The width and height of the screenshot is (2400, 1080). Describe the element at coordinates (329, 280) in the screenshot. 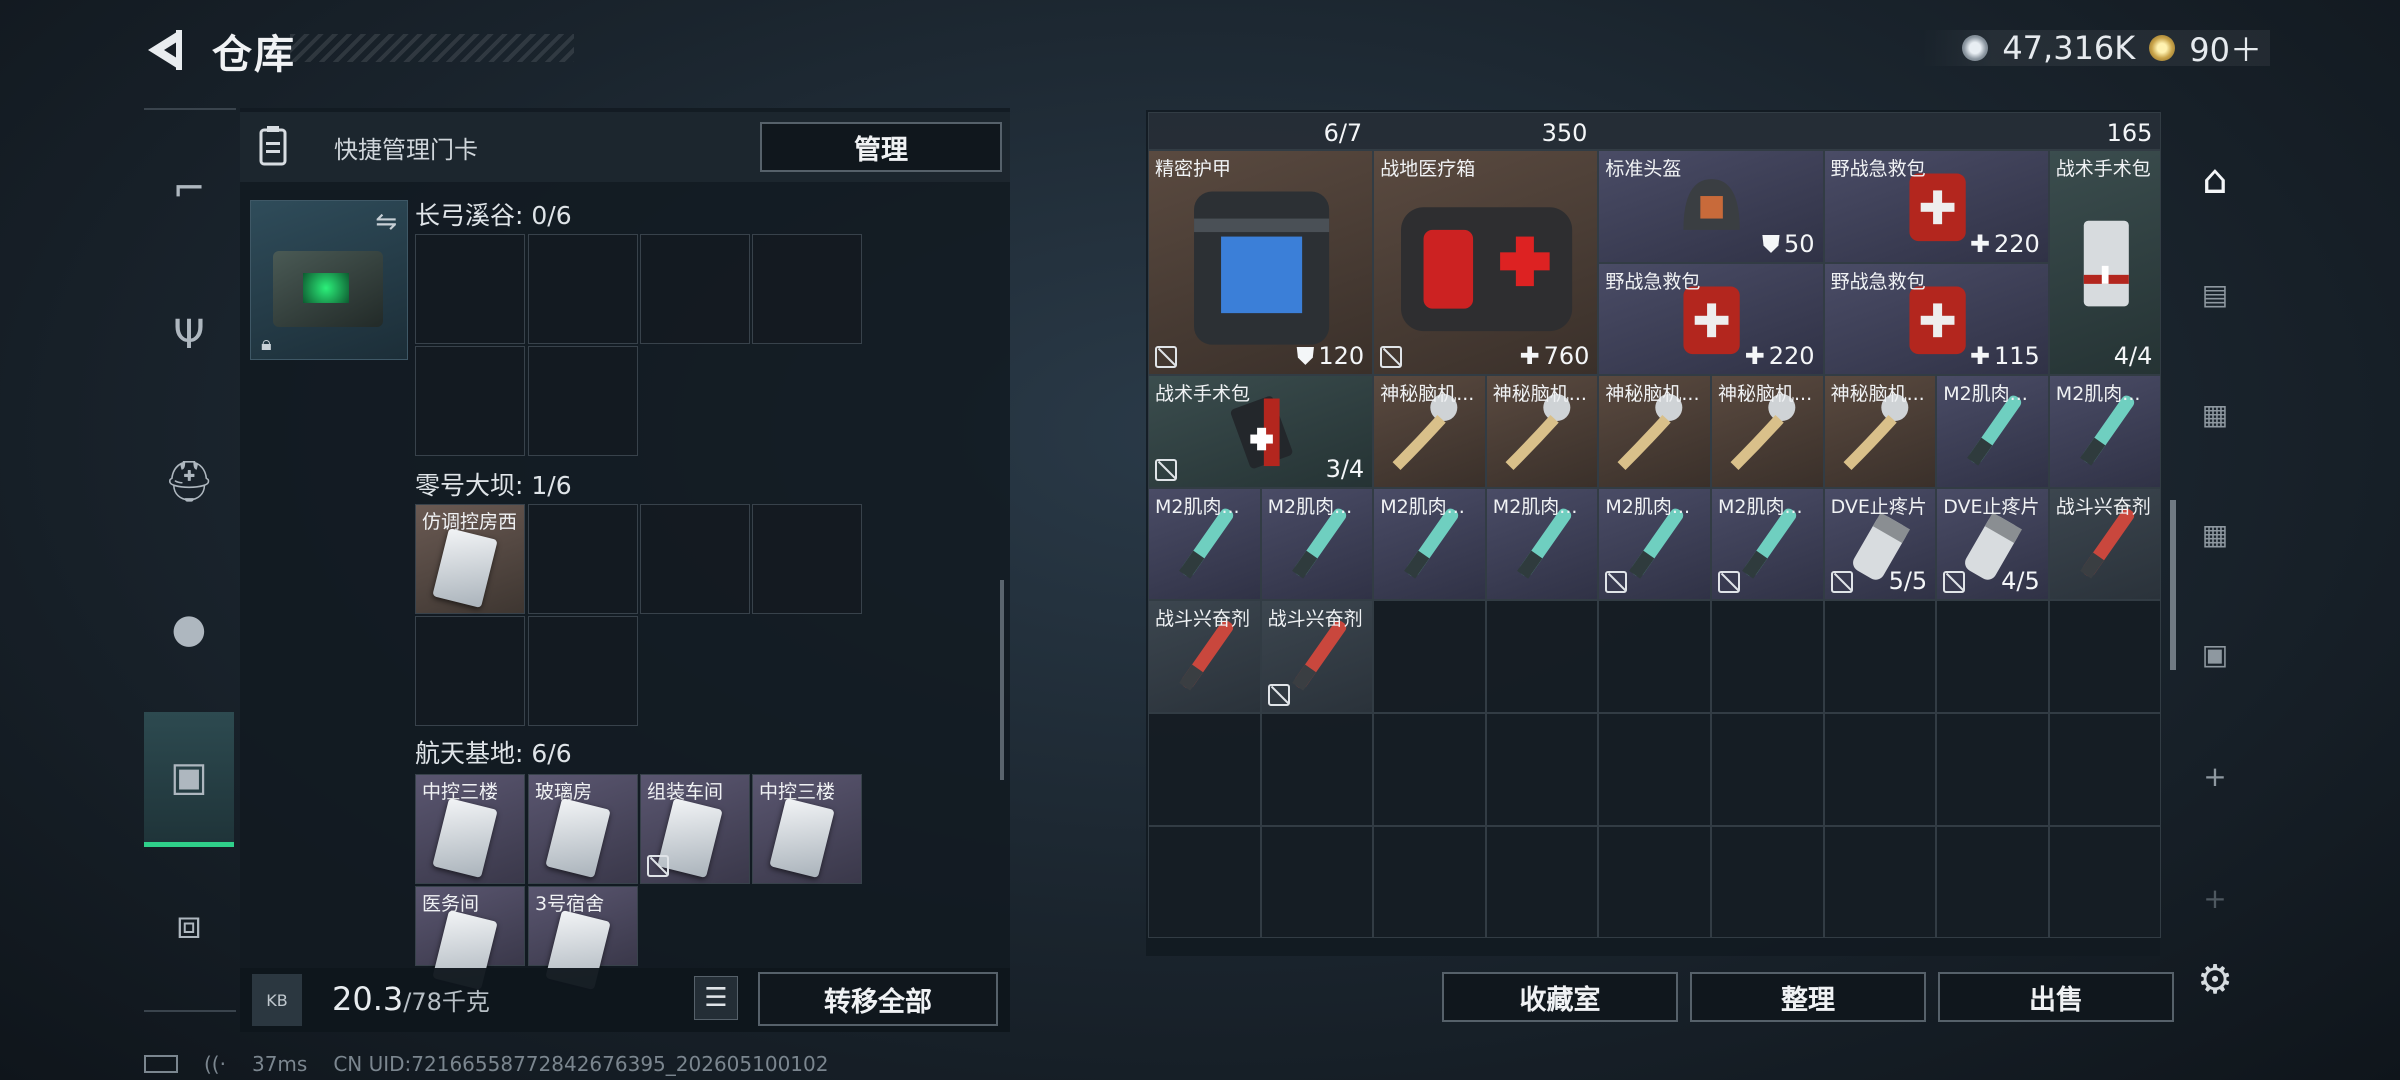

I see `keycard-slot: ⇋ 🔒︎` at that location.